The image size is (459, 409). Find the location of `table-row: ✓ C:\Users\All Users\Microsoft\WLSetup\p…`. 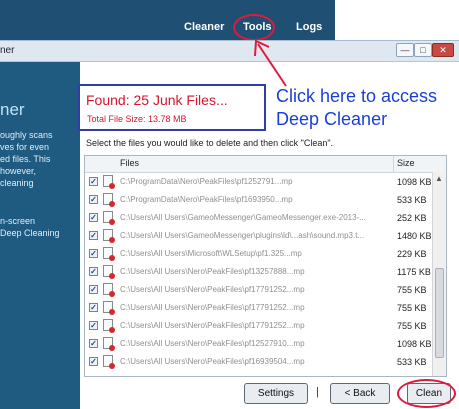

table-row: ✓ C:\Users\All Users\Microsoft\WLSetup\p… is located at coordinates (258, 254).